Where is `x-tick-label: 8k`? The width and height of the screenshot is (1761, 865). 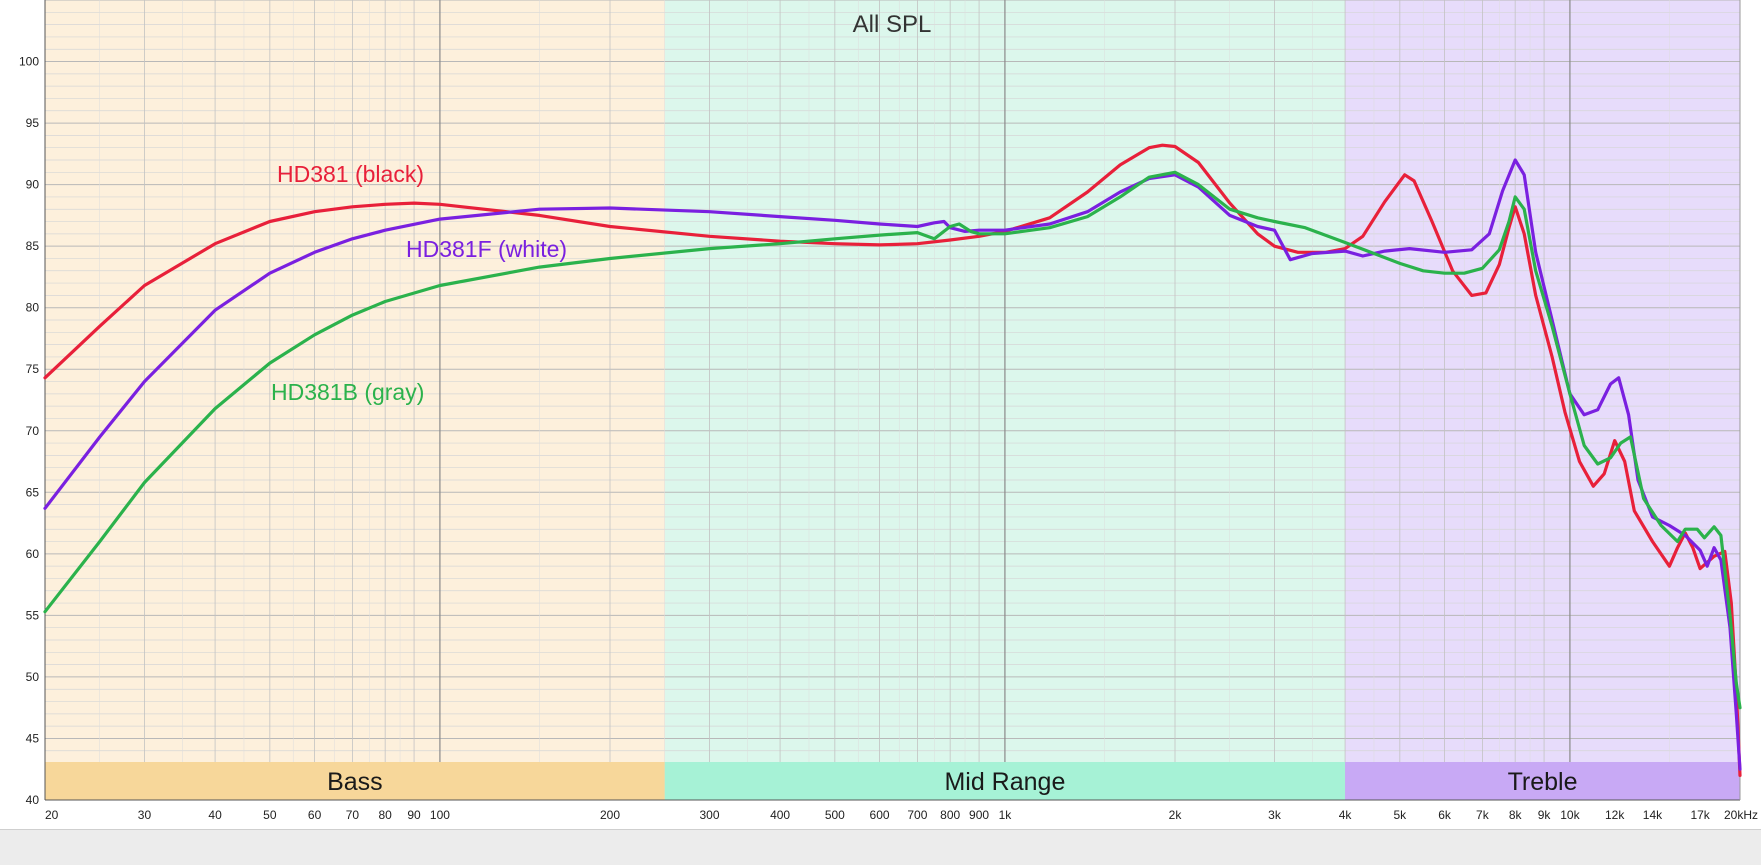
x-tick-label: 8k is located at coordinates (1516, 815).